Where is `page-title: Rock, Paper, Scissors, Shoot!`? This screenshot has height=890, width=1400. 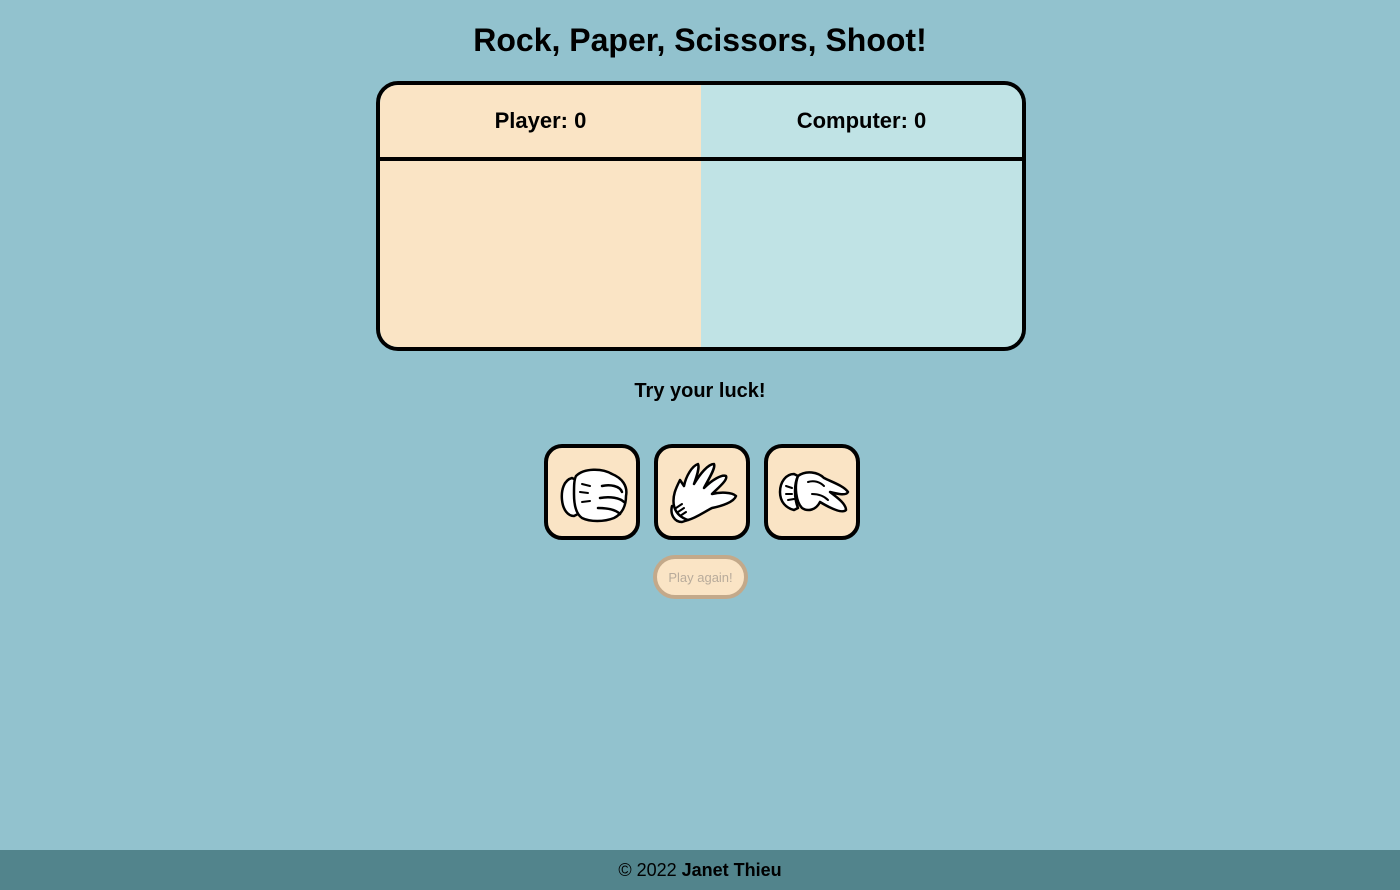
page-title: Rock, Paper, Scissors, Shoot! is located at coordinates (700, 40).